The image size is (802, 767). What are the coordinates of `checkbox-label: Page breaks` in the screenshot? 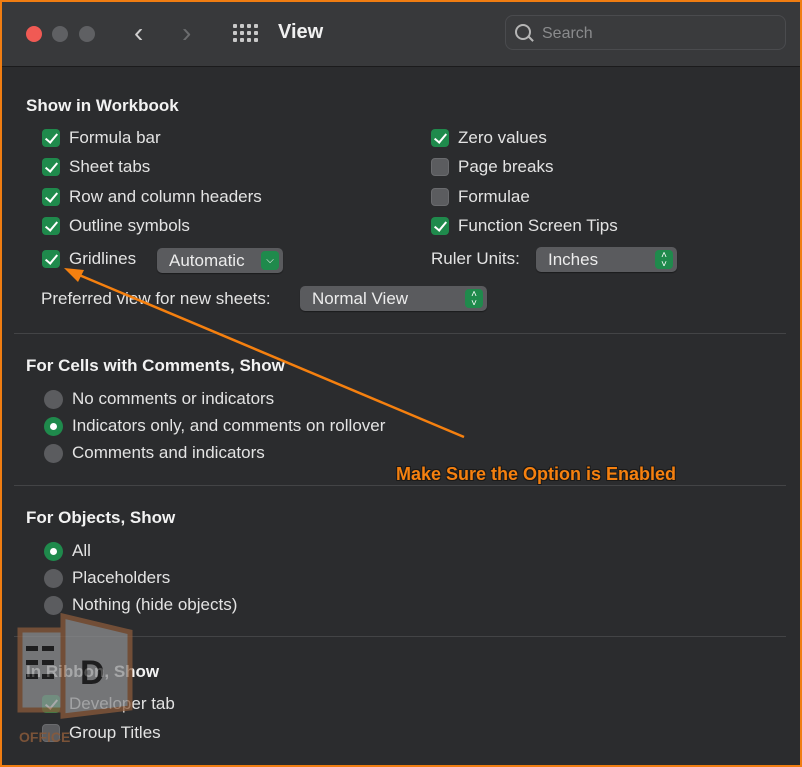 It's located at (506, 166).